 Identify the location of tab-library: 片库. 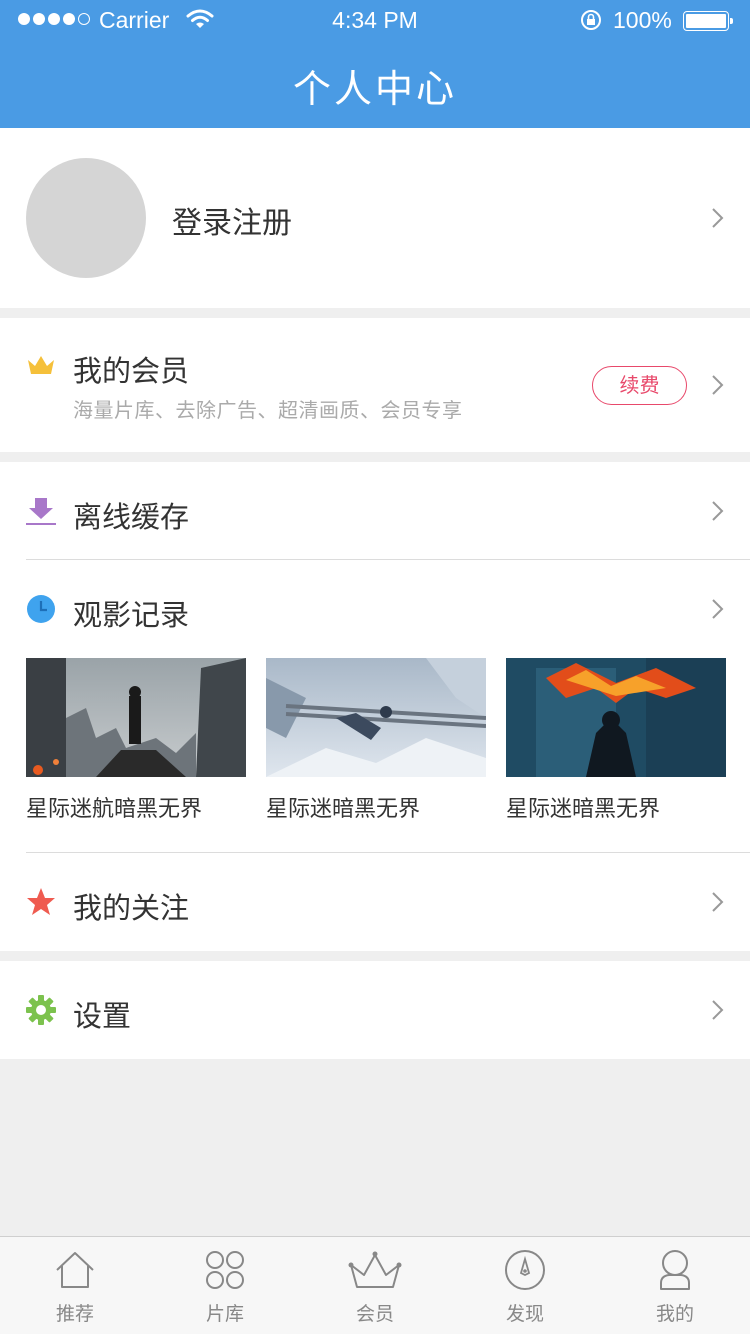
(225, 1285).